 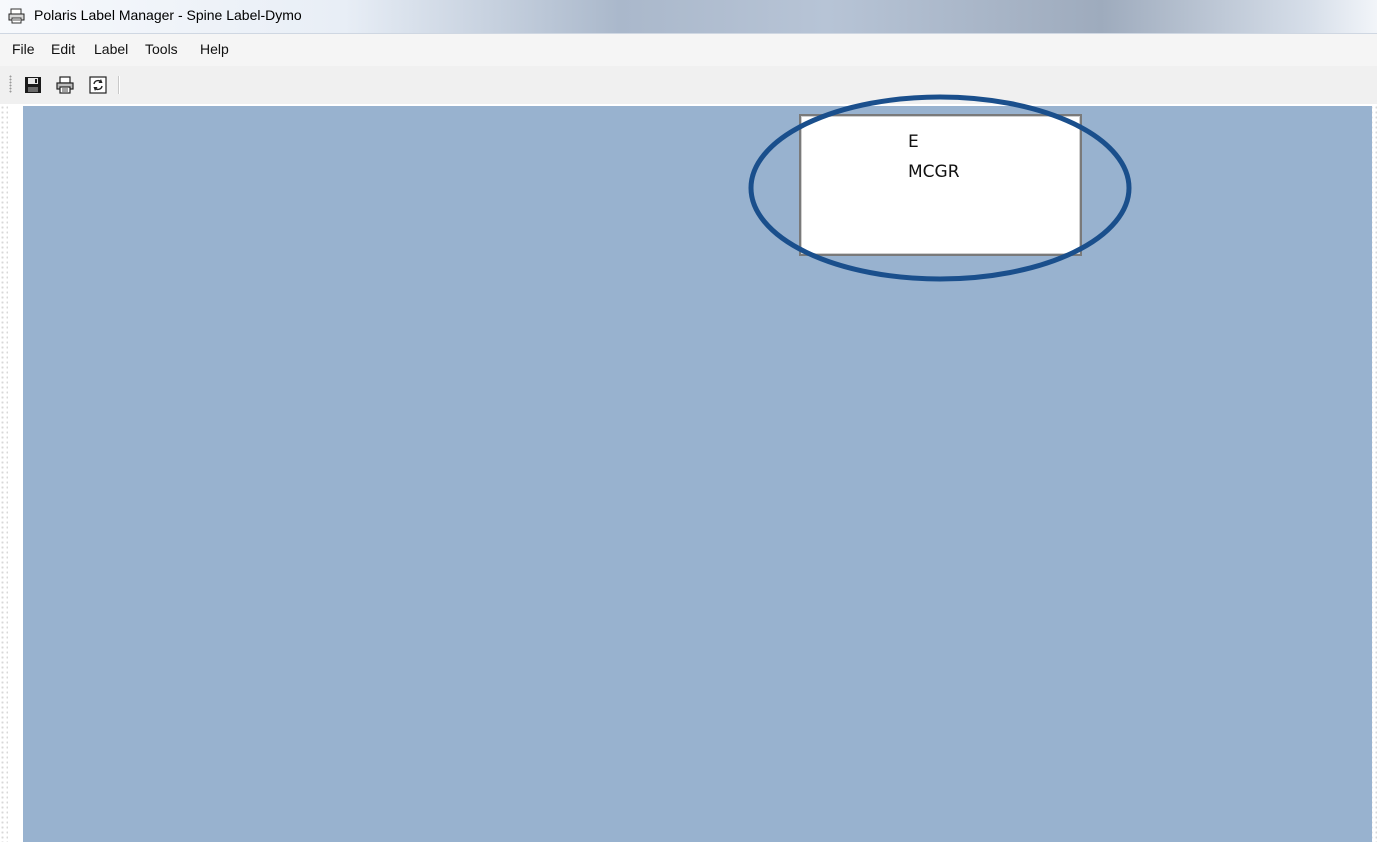 I want to click on menu-help: Help, so click(x=214, y=49).